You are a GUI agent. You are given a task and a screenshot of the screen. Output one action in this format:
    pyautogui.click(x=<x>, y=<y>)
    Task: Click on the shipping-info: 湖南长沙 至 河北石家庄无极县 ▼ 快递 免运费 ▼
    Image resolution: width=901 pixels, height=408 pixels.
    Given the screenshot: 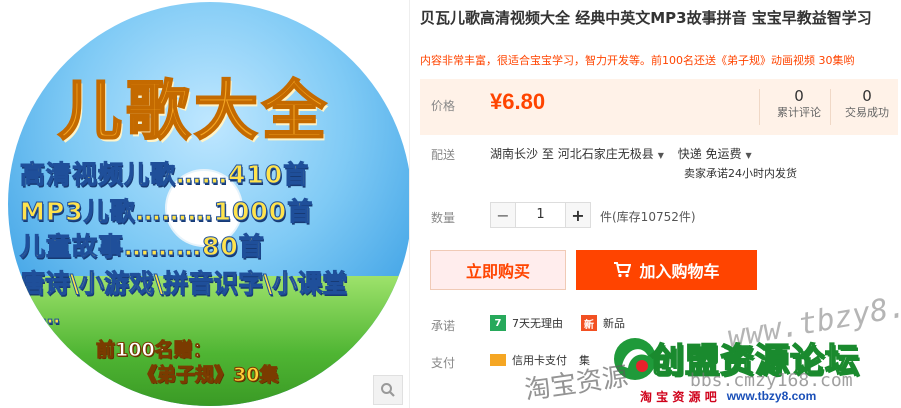 What is the action you would take?
    pyautogui.click(x=623, y=153)
    